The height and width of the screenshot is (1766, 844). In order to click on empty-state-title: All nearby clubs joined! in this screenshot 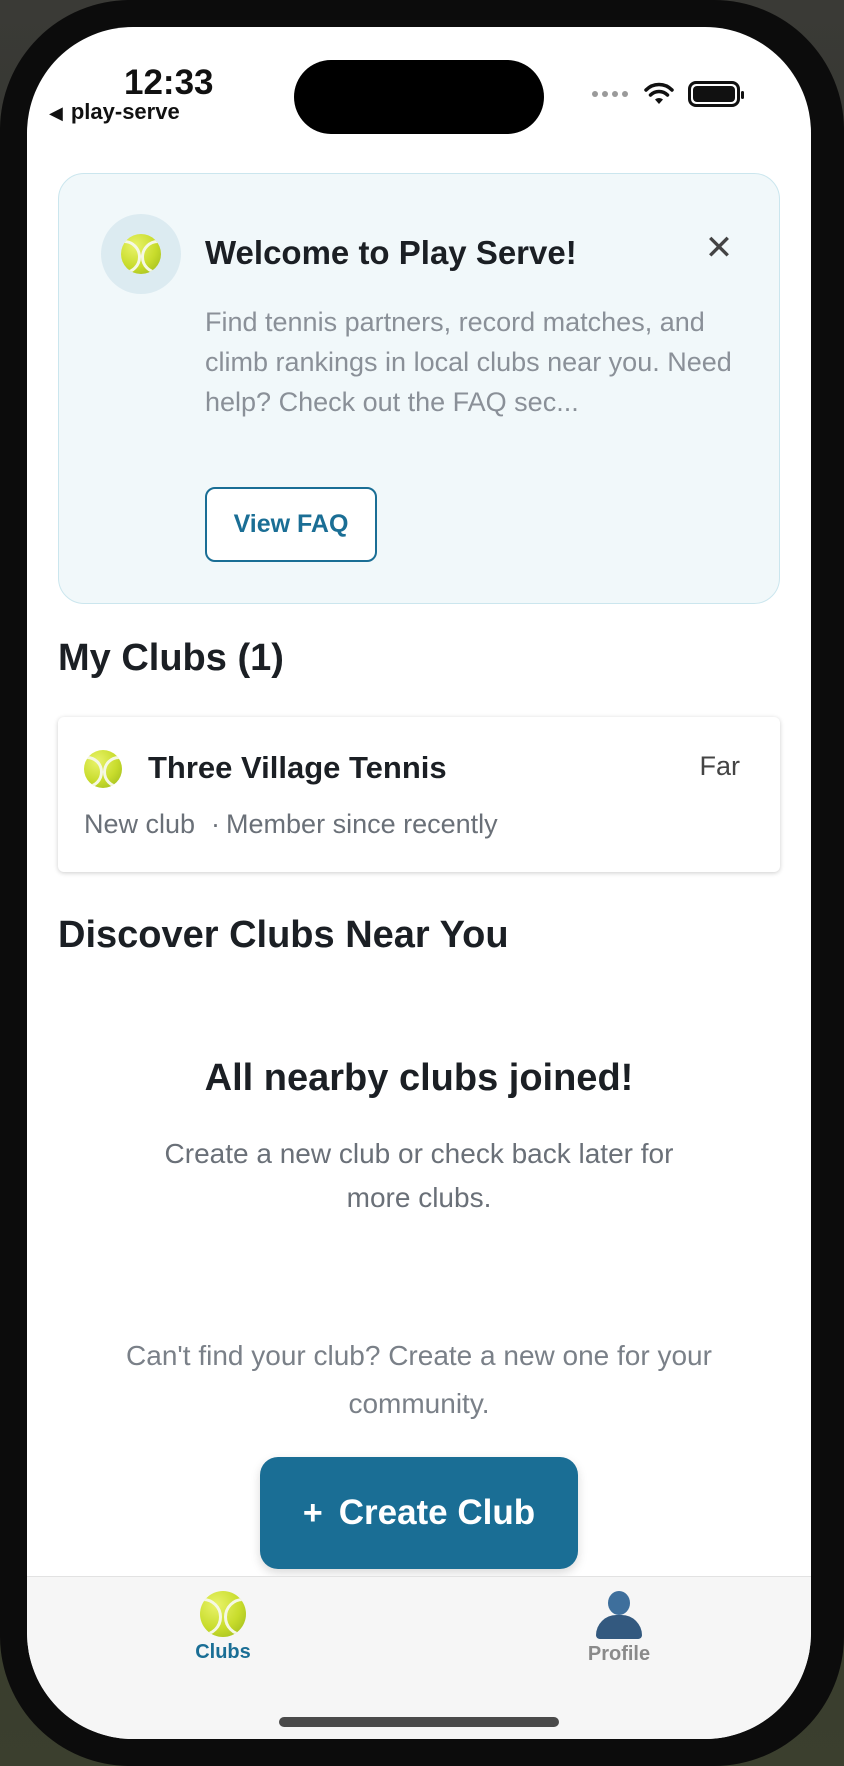, I will do `click(419, 1078)`.